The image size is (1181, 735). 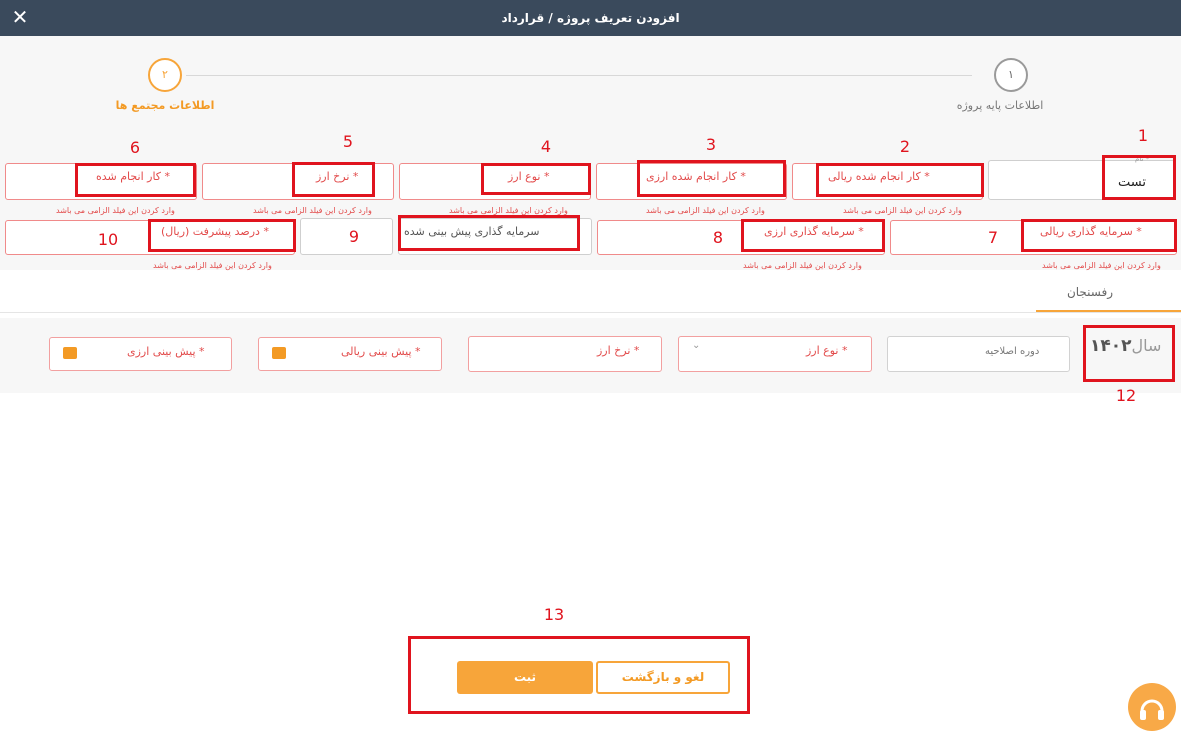 I want to click on forecast-investment-label: سرمایه گذاری پیش بینی شده, so click(x=472, y=231).